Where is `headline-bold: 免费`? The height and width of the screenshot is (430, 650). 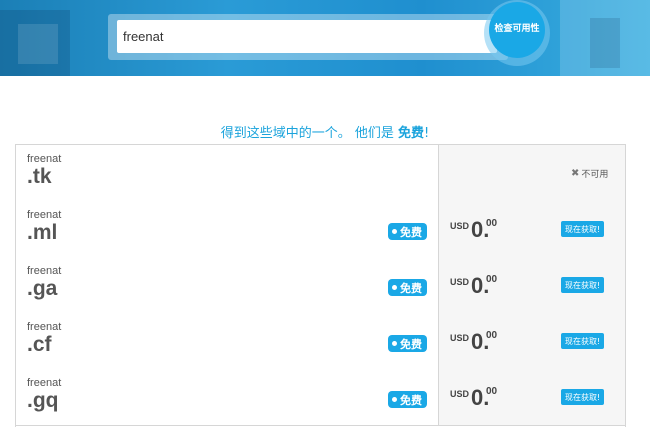 headline-bold: 免费 is located at coordinates (411, 133).